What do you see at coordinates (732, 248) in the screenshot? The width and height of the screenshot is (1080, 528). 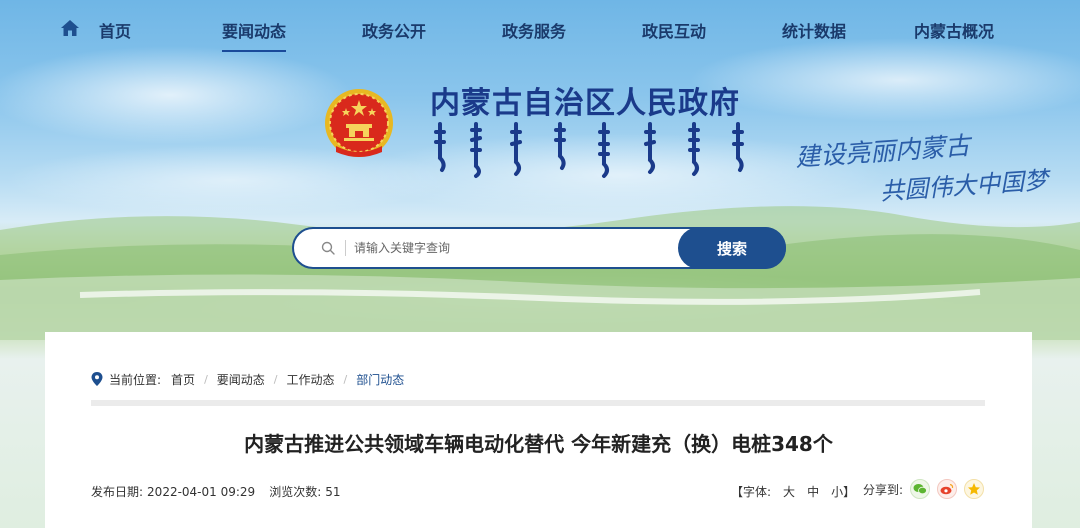 I see `search-button: 搜索` at bounding box center [732, 248].